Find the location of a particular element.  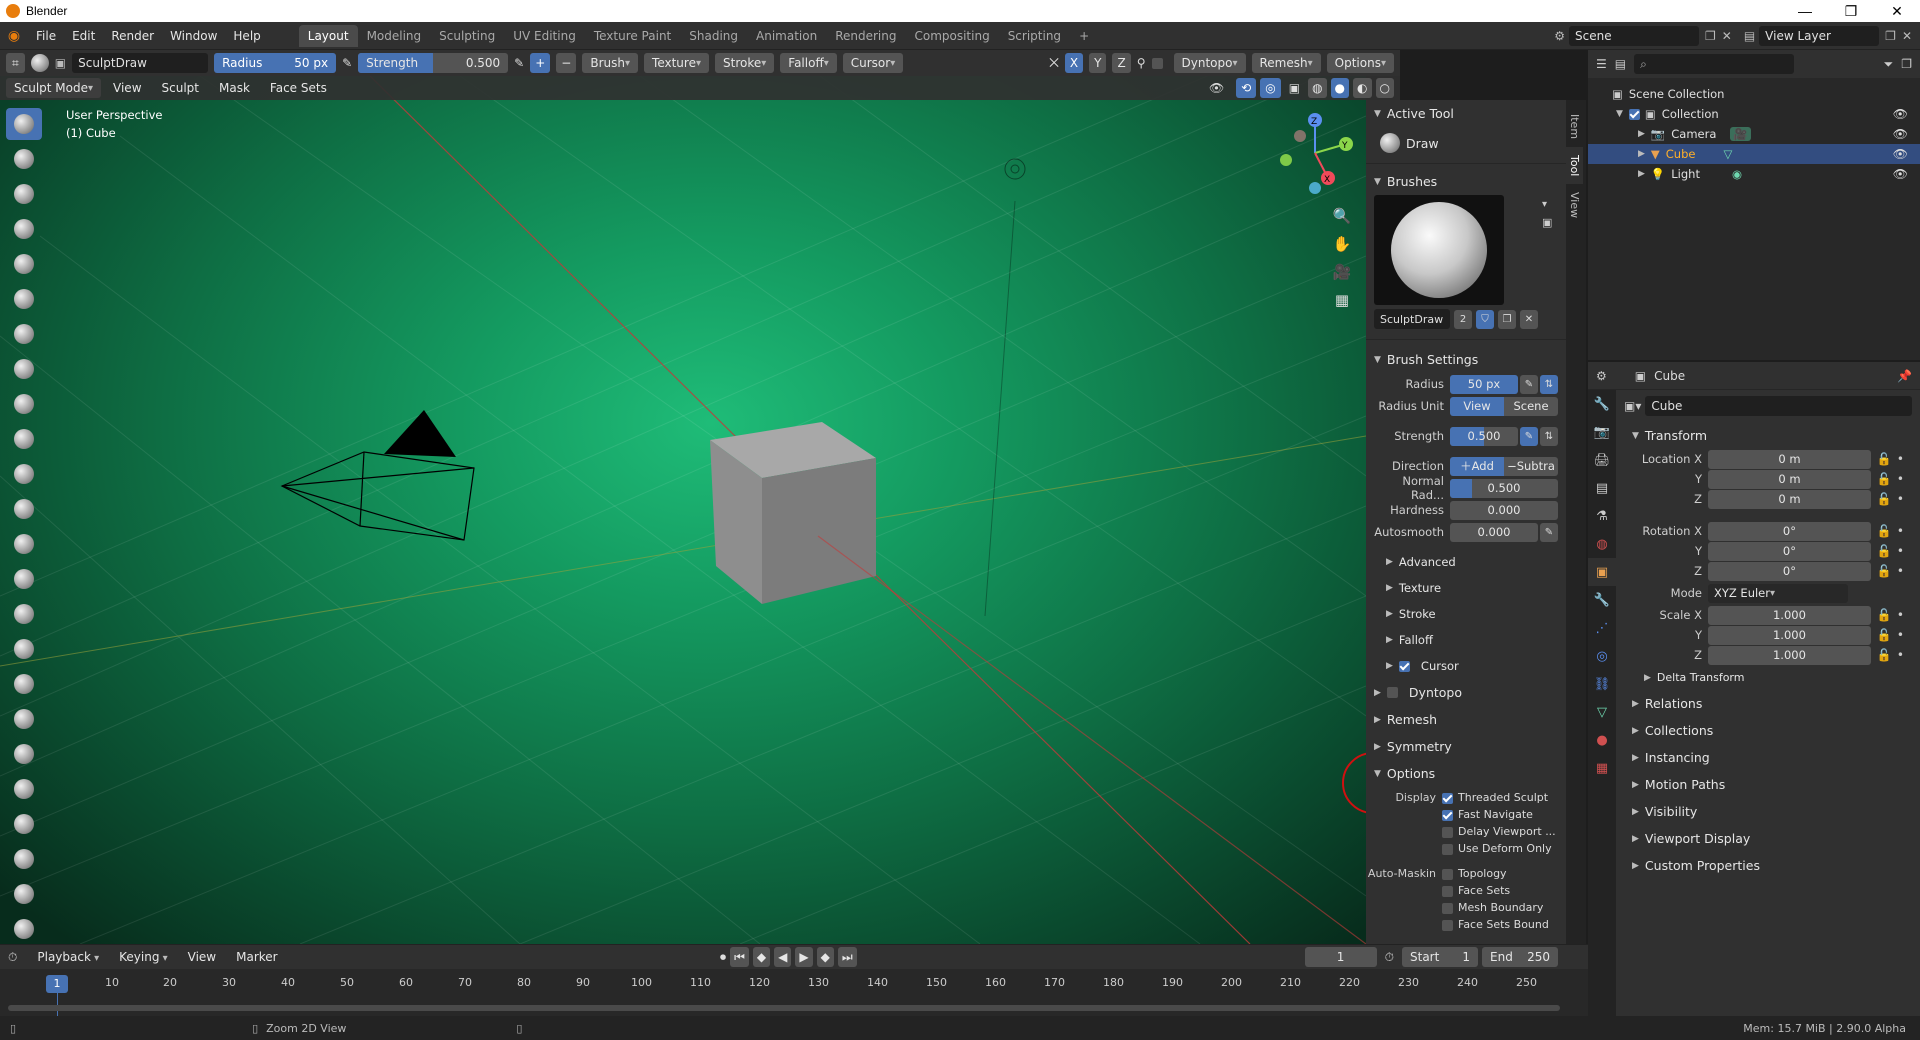

tool-slide-relax is located at coordinates (24, 894).